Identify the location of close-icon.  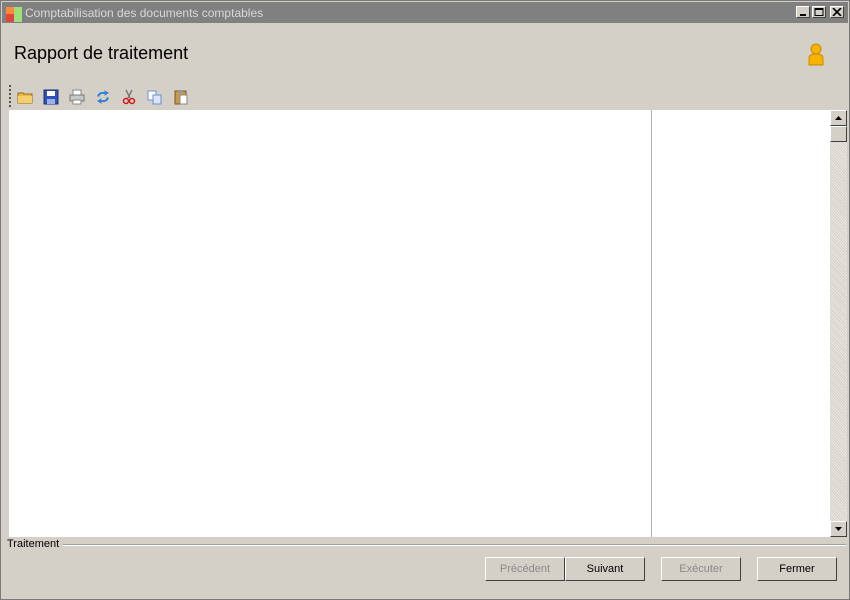
(837, 12).